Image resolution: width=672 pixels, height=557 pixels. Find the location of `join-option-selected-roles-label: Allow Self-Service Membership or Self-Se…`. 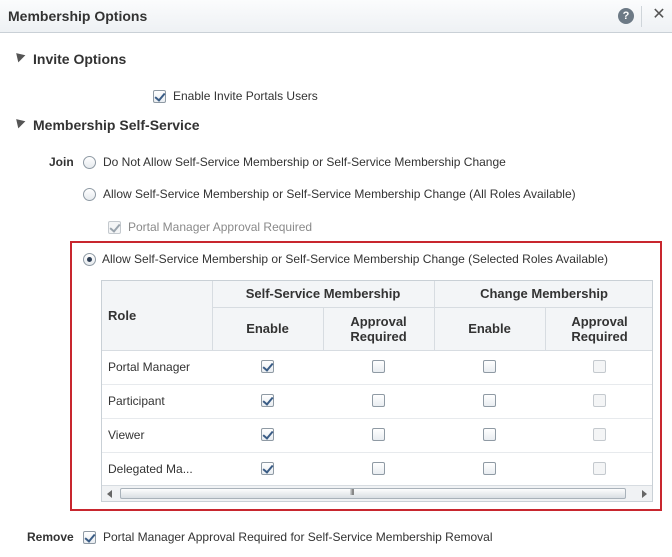

join-option-selected-roles-label: Allow Self-Service Membership or Self-Se… is located at coordinates (355, 259).